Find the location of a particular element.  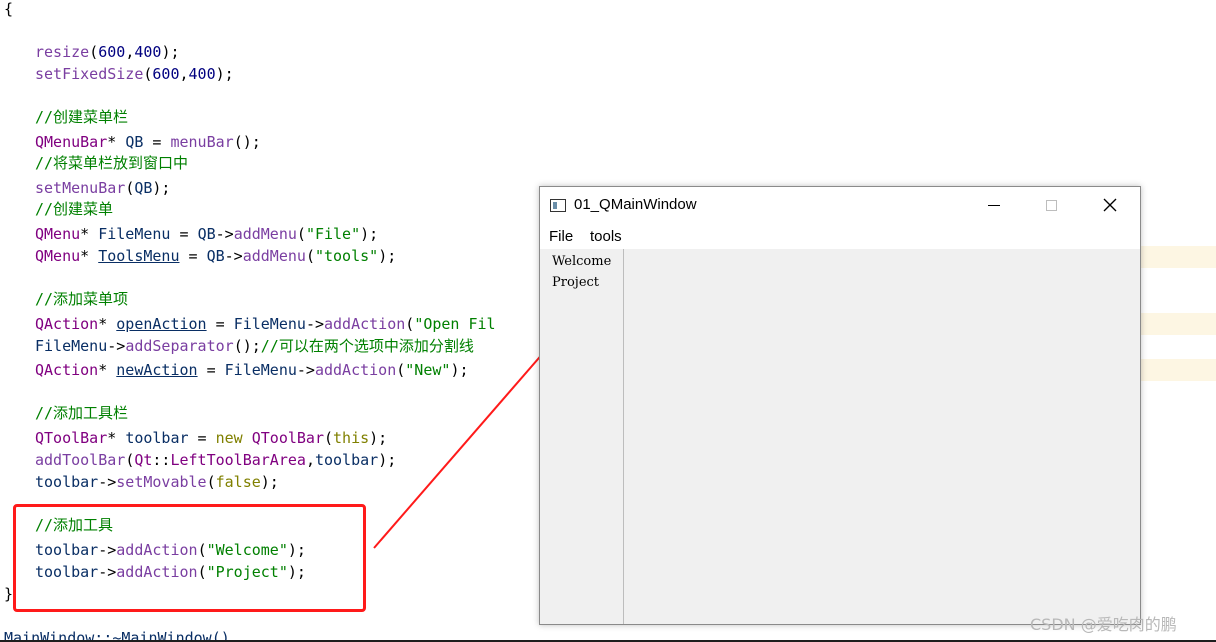

code-comment: //添加工具栏 is located at coordinates (82, 413).